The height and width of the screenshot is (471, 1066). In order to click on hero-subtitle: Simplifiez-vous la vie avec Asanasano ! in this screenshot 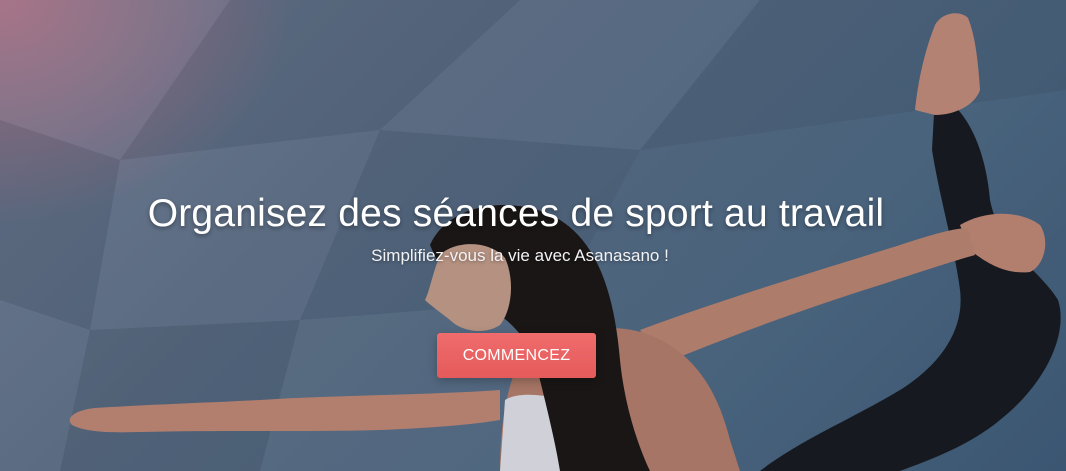, I will do `click(520, 255)`.